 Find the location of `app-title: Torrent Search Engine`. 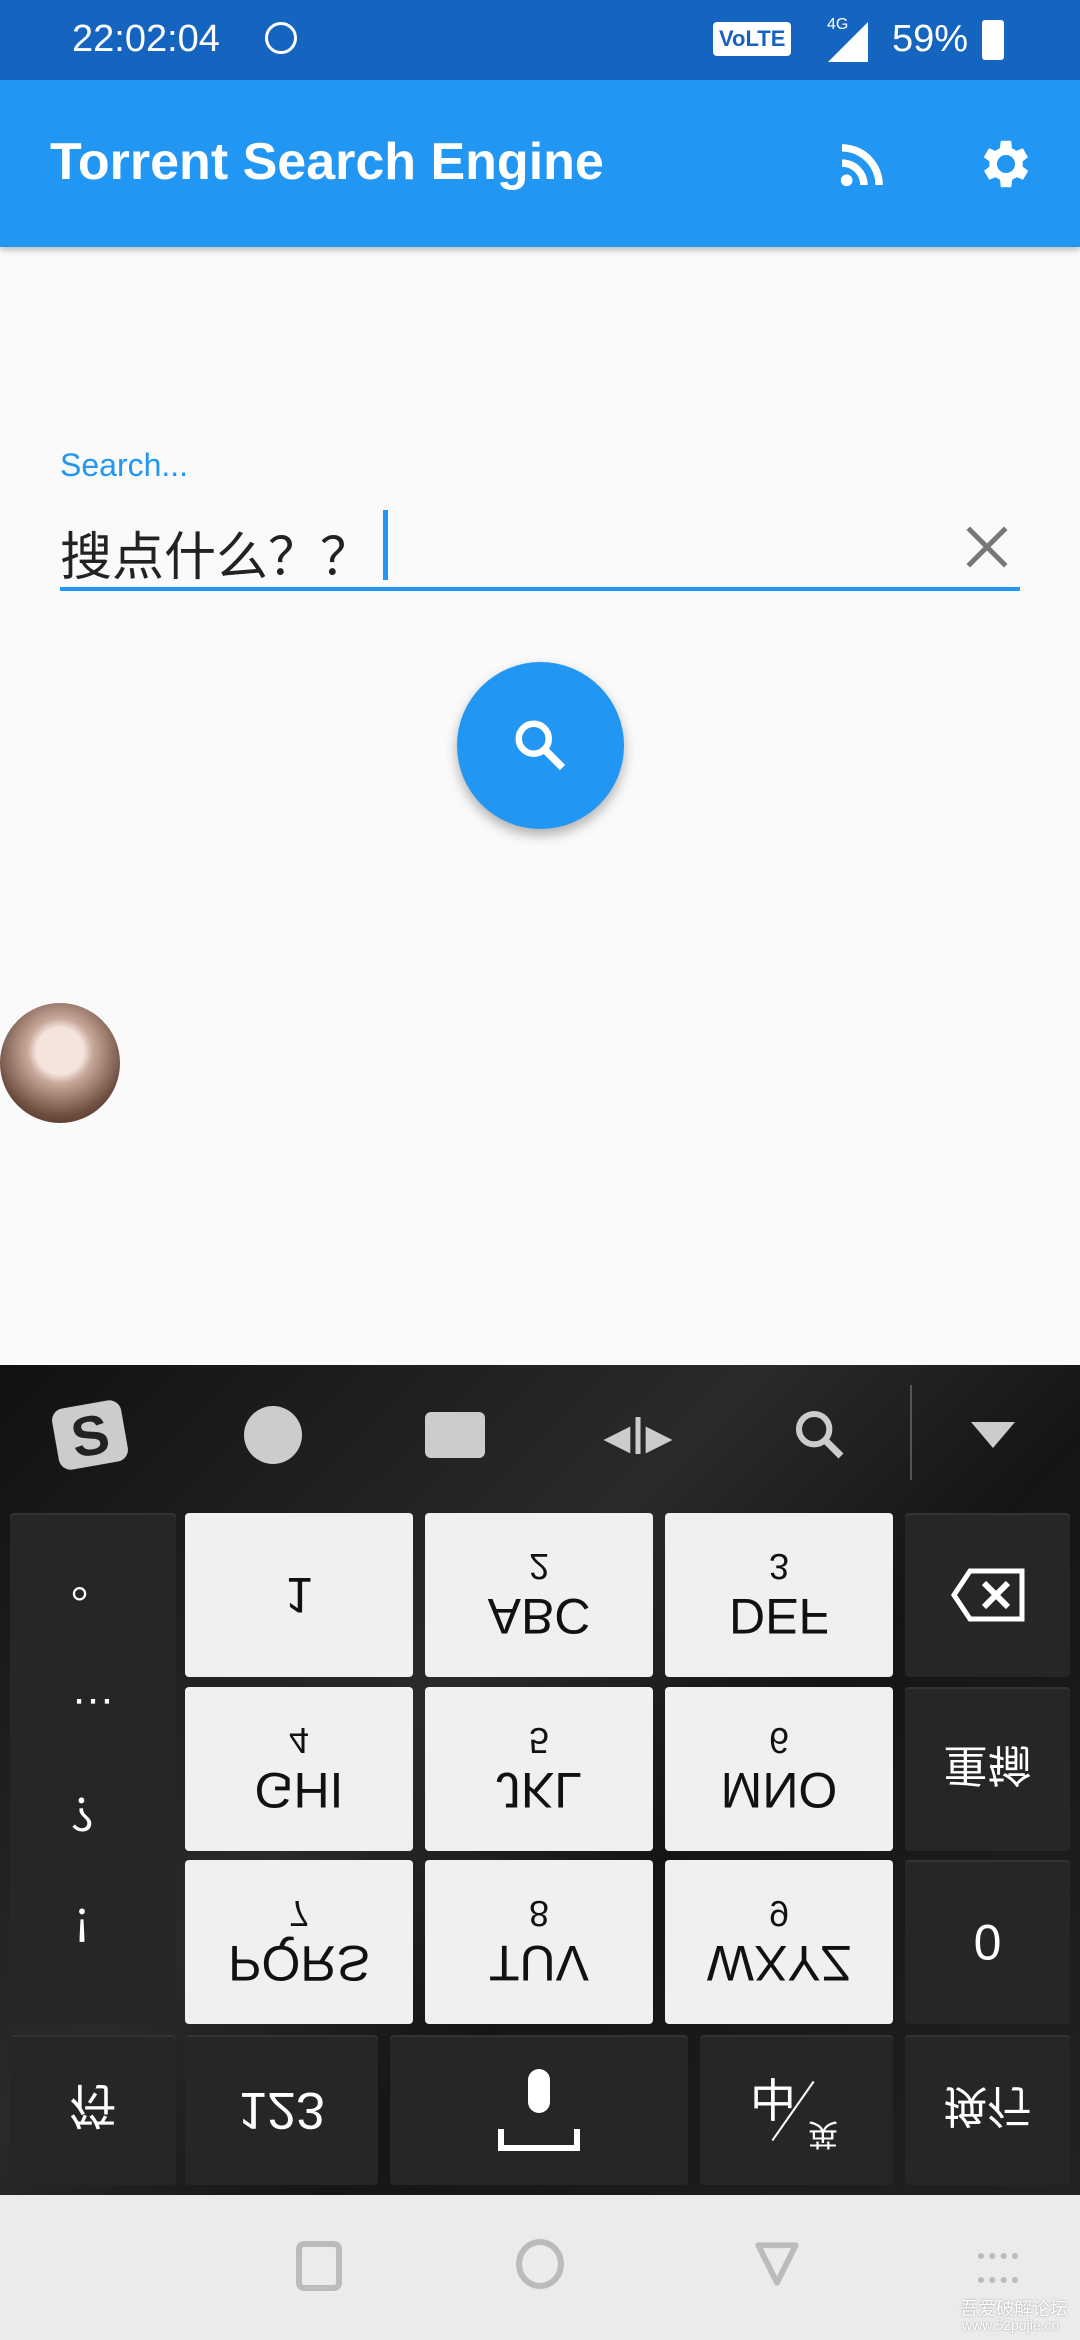

app-title: Torrent Search Engine is located at coordinates (327, 162).